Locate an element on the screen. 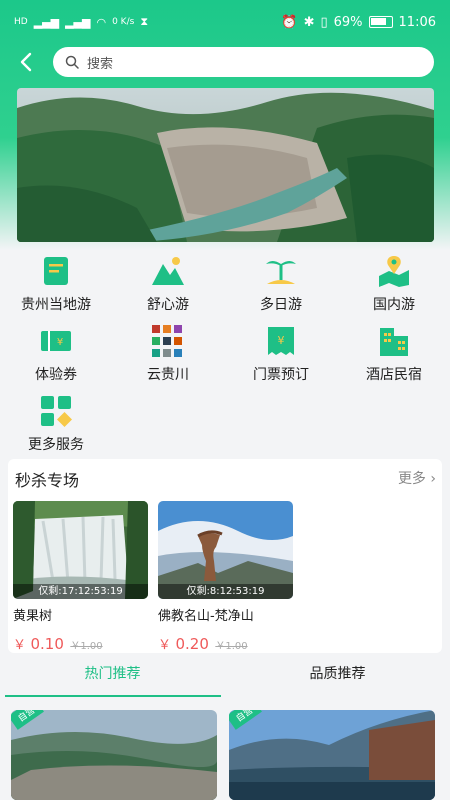  service-ticket-booking: ¥ 门票预订 is located at coordinates (281, 355).